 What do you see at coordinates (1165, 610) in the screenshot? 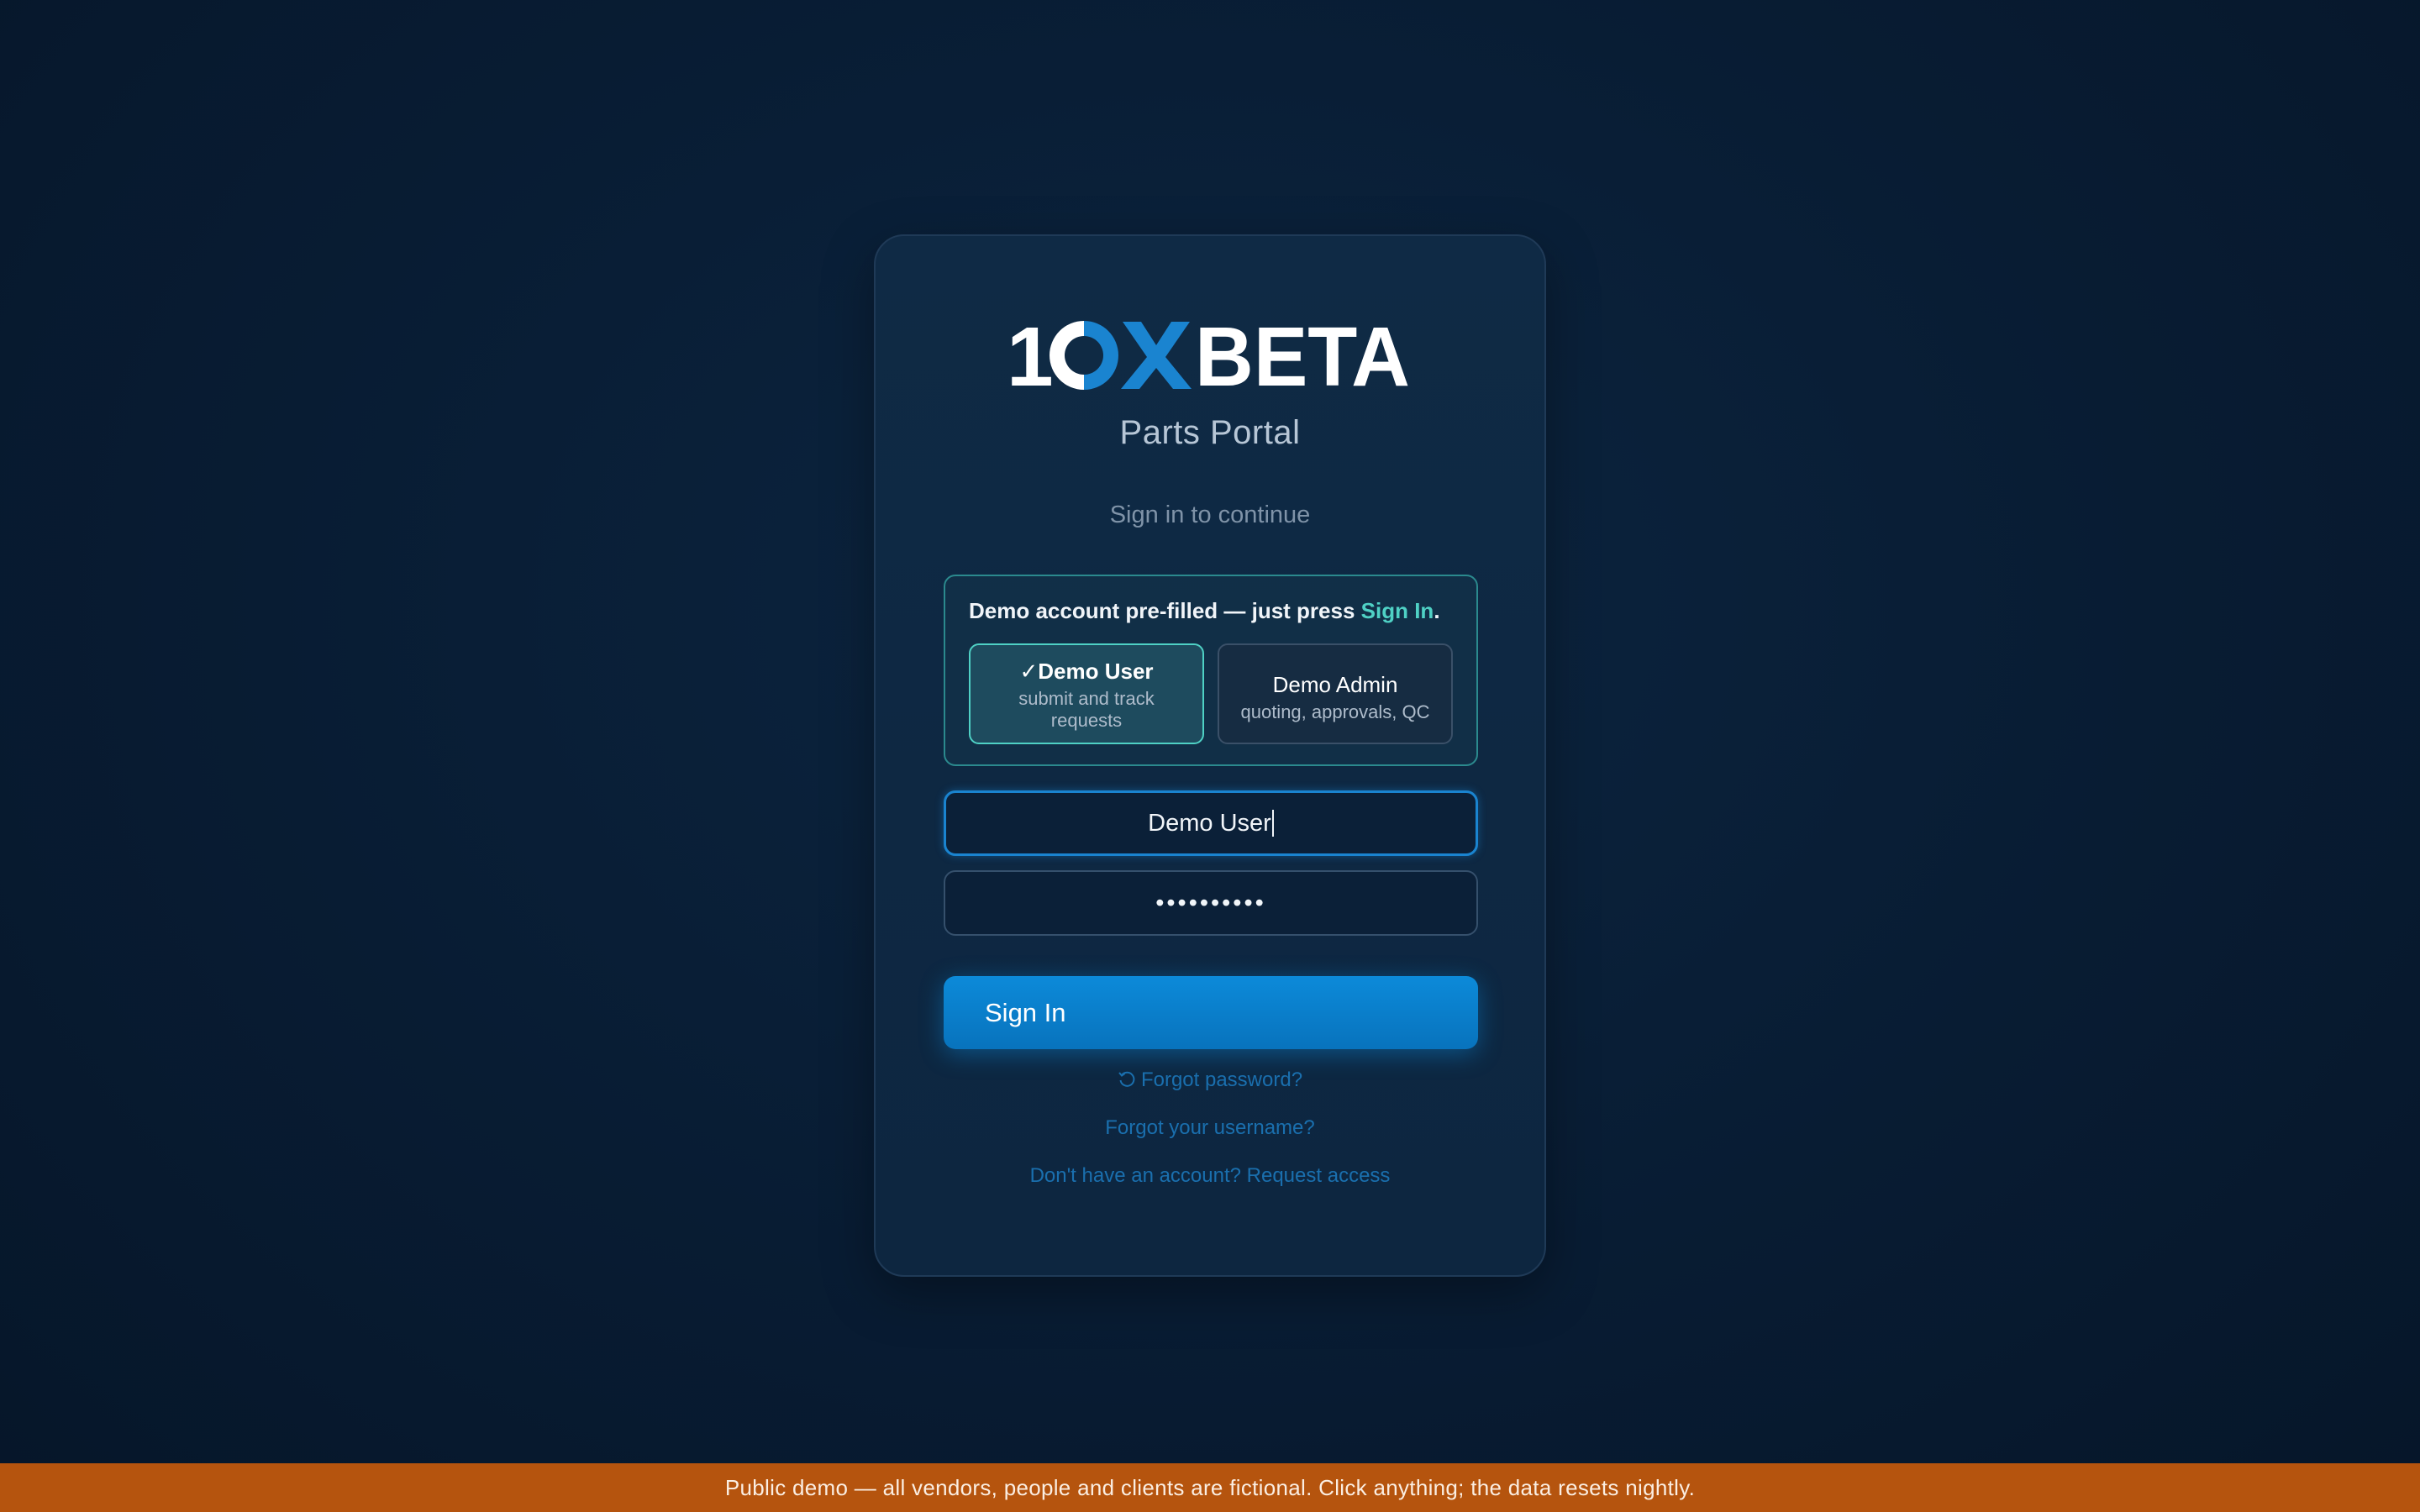
I see `demo-note-prefix: Demo account pre-filled — just press` at bounding box center [1165, 610].